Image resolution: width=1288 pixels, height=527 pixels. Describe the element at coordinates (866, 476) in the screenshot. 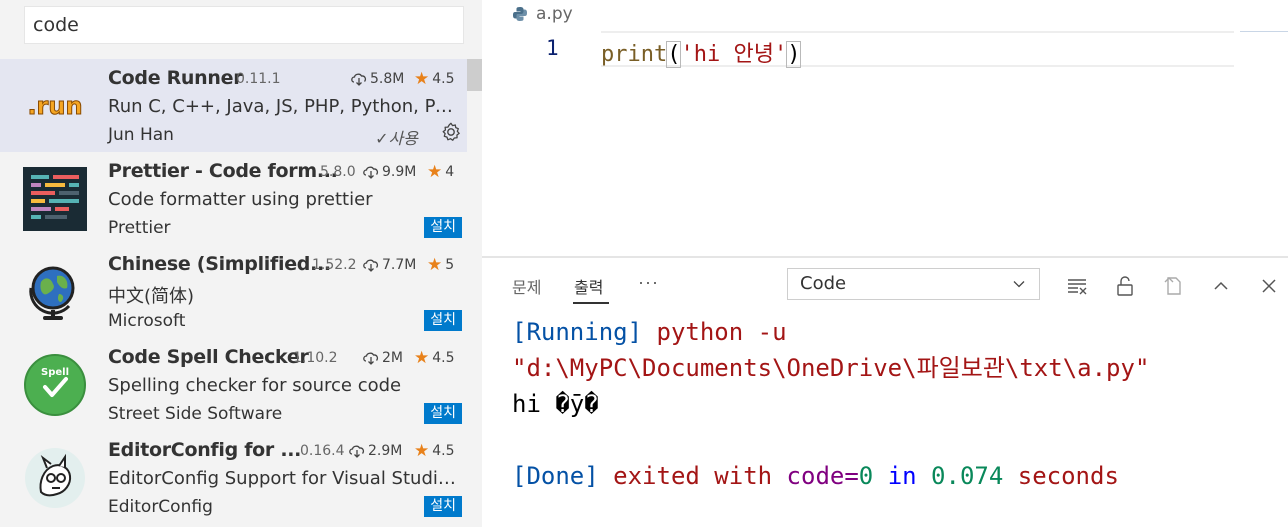

I see `exit-code: 0` at that location.